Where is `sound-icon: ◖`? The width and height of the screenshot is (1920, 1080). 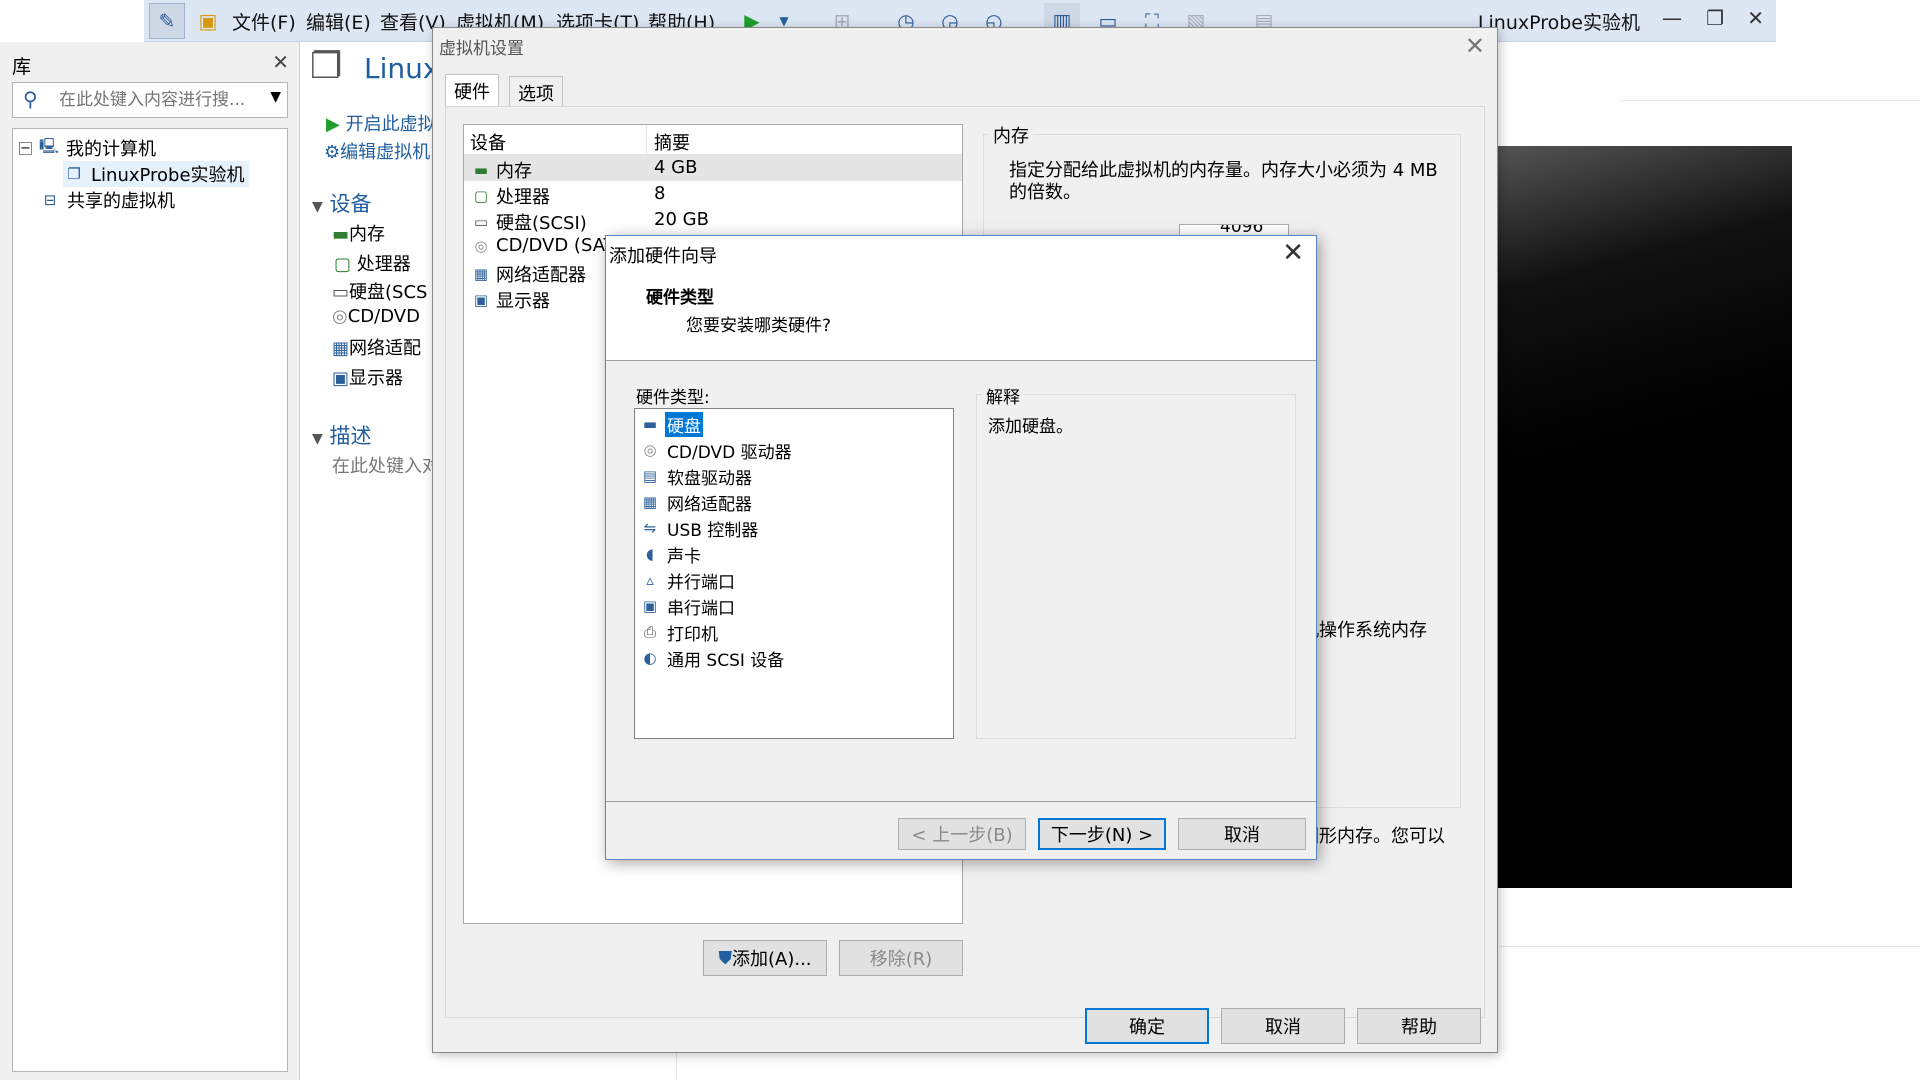 sound-icon: ◖ is located at coordinates (650, 554).